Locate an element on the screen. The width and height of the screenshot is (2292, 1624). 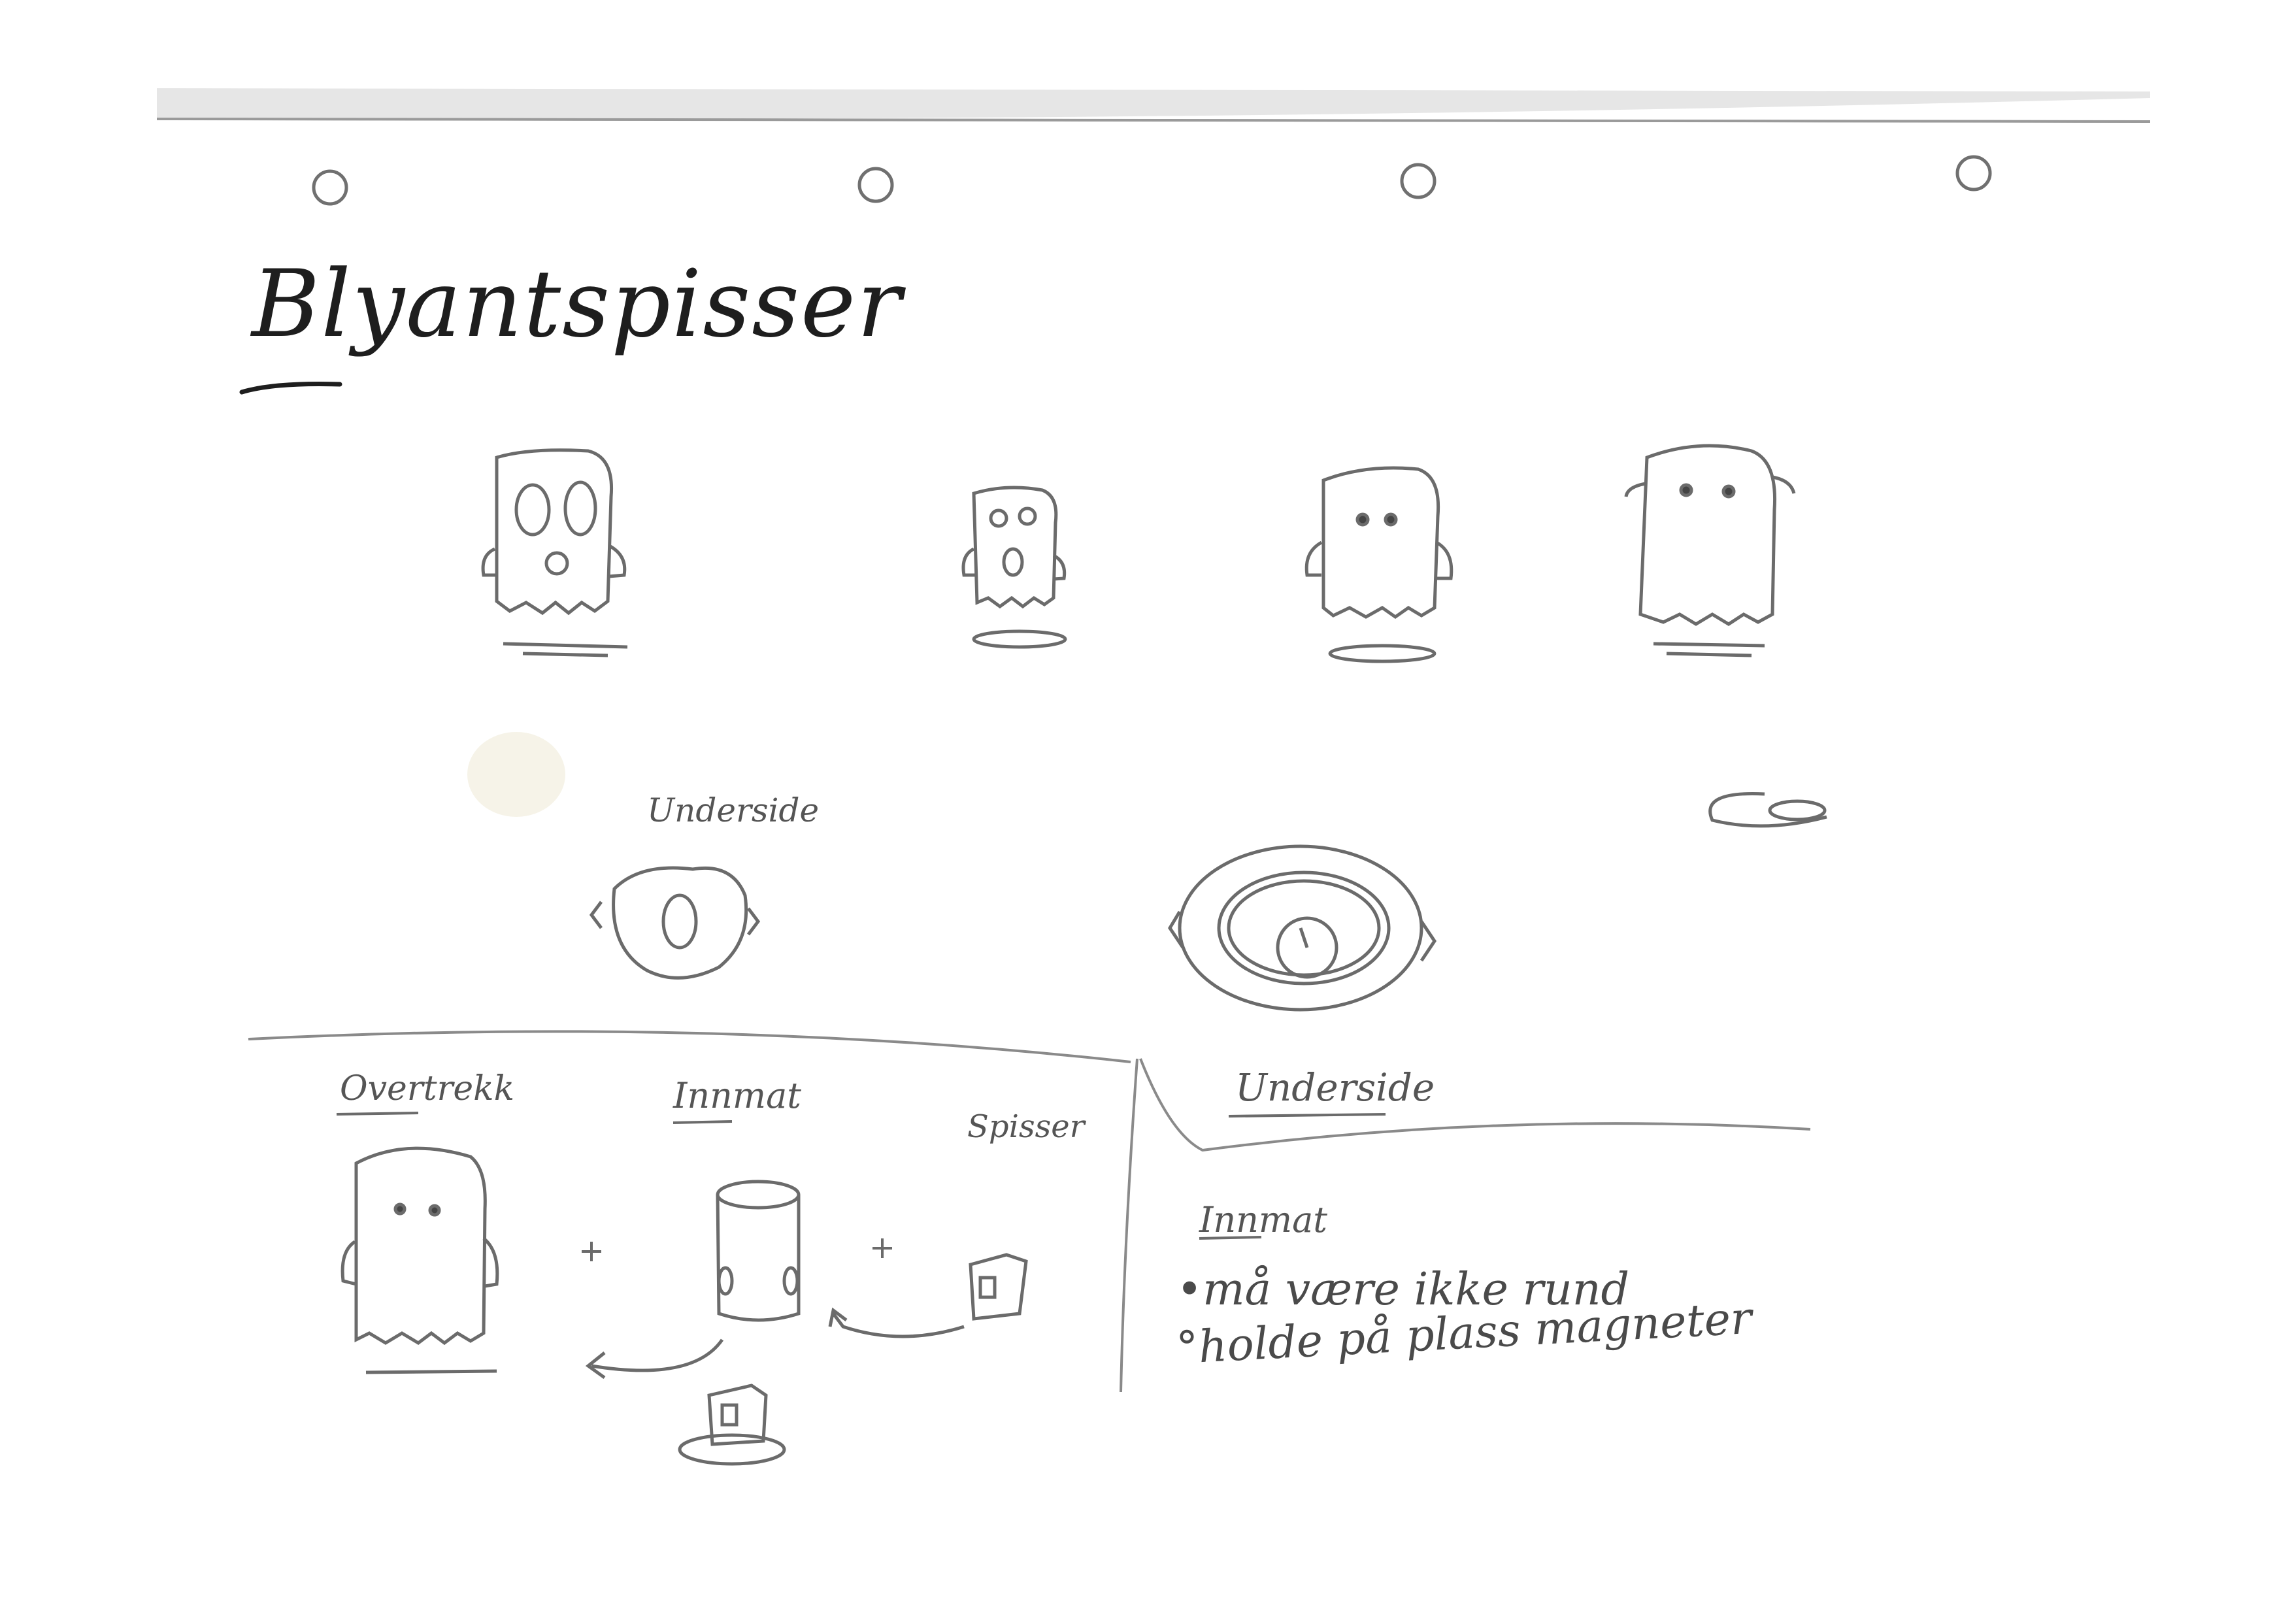
paper-top-edge is located at coordinates (1154, 103).